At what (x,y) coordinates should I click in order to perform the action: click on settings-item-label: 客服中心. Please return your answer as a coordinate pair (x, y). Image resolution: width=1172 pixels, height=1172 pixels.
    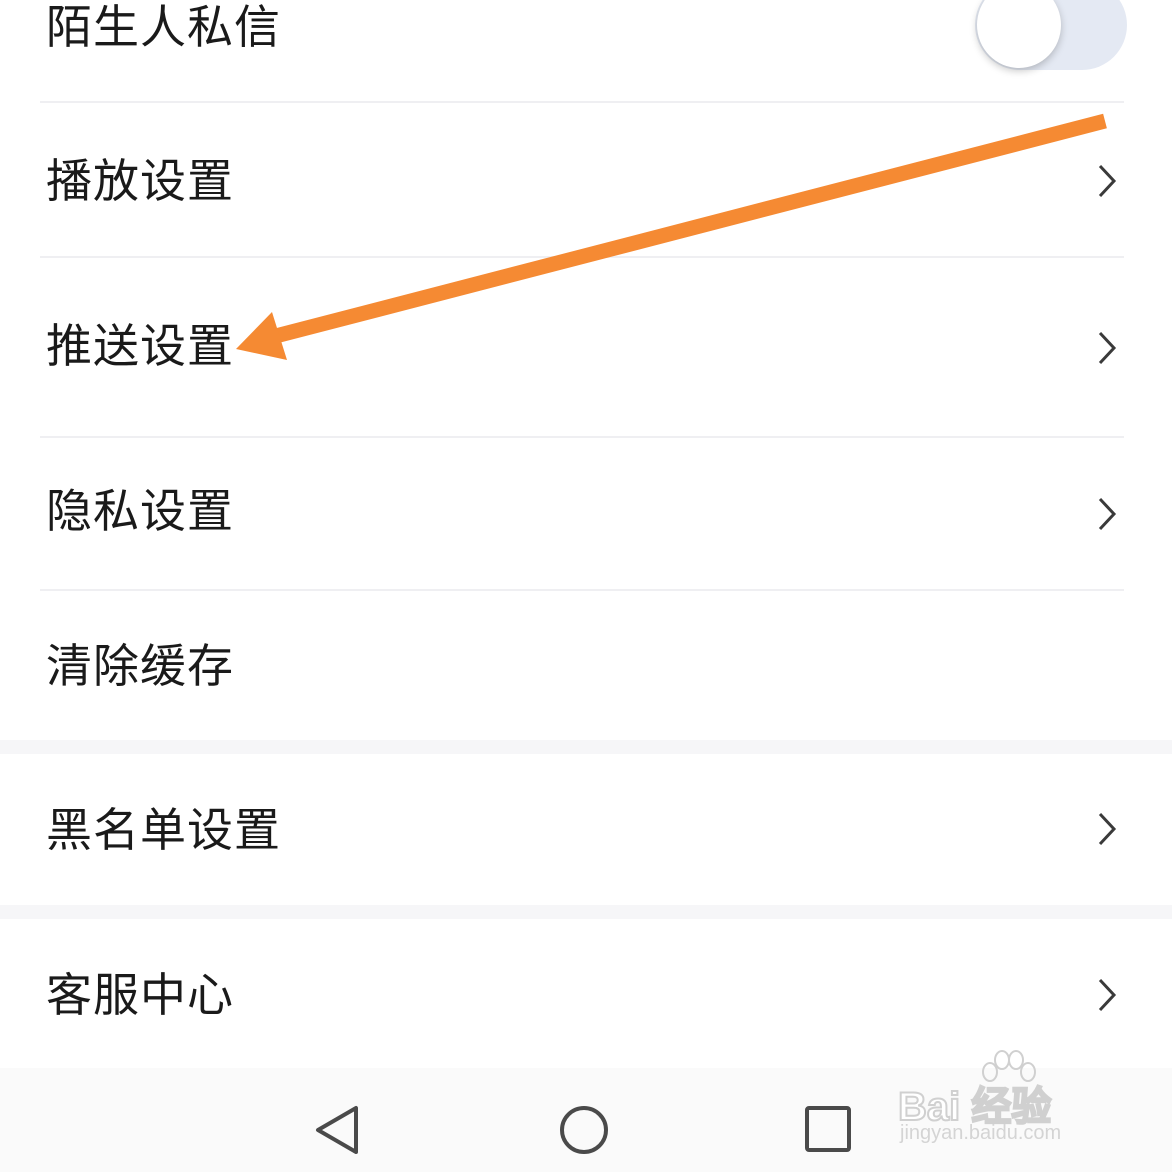
    Looking at the image, I should click on (140, 995).